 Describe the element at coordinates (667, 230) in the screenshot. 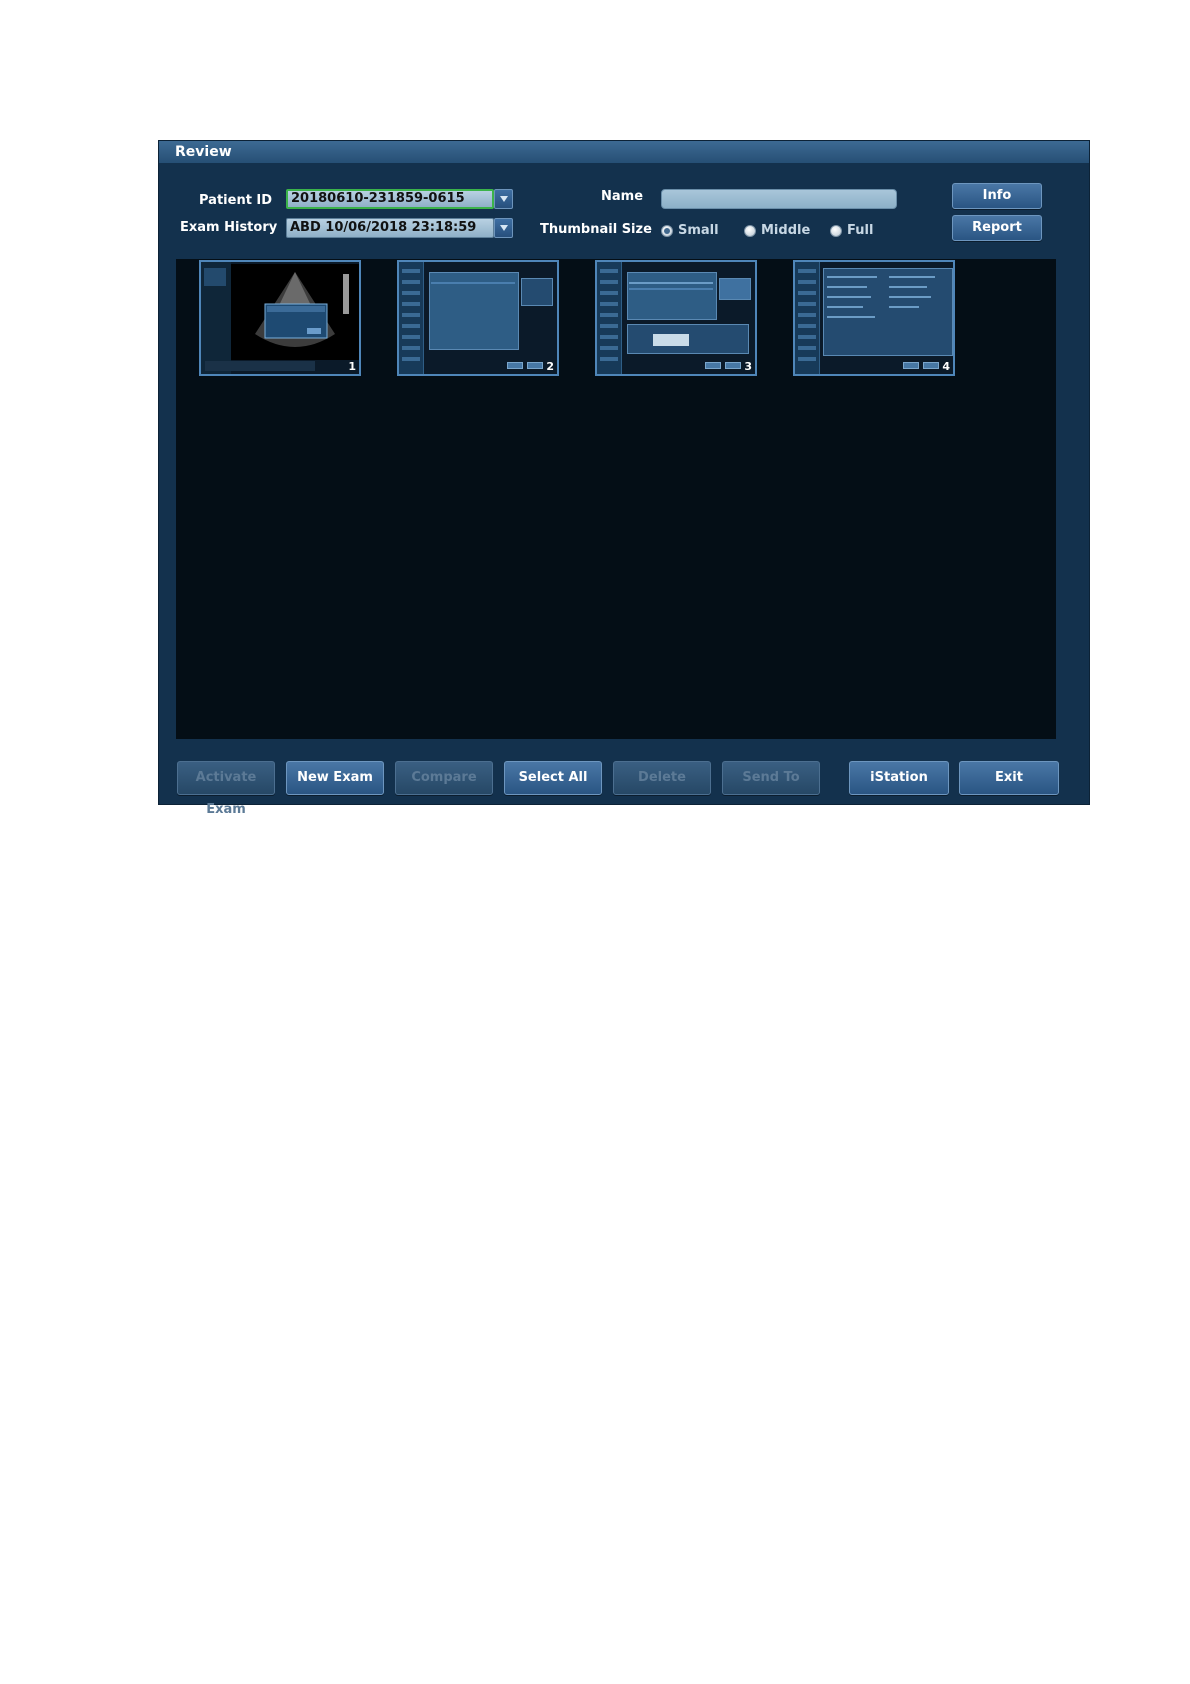

I see `radio-selected-icon` at that location.